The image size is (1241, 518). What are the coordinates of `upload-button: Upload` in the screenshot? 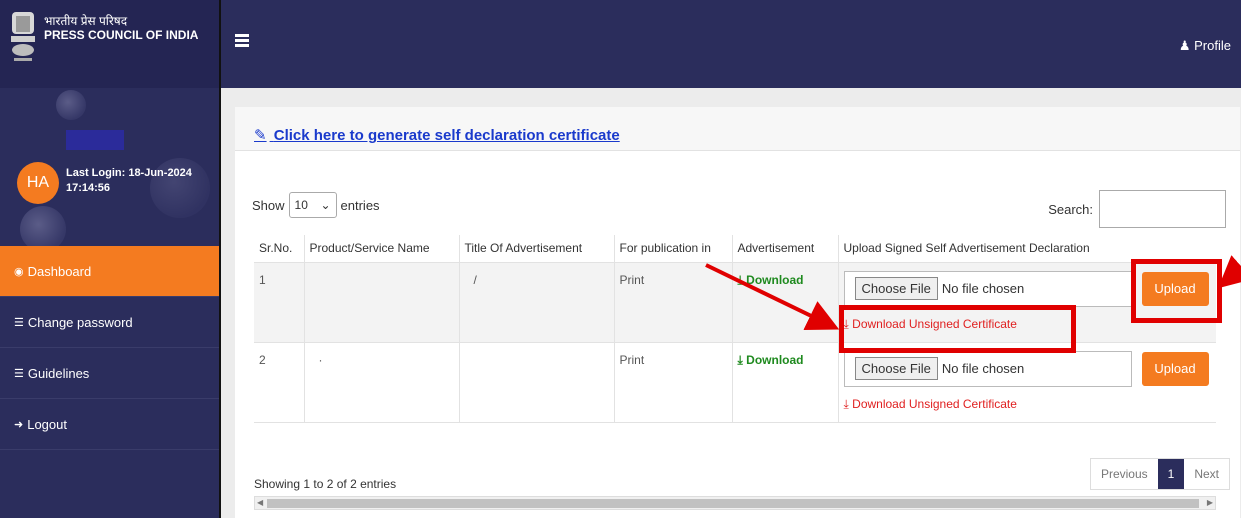 It's located at (1175, 368).